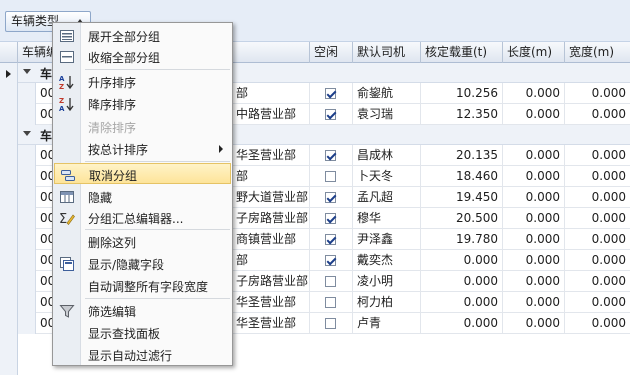  I want to click on cell-driver: 穆华, so click(387, 218).